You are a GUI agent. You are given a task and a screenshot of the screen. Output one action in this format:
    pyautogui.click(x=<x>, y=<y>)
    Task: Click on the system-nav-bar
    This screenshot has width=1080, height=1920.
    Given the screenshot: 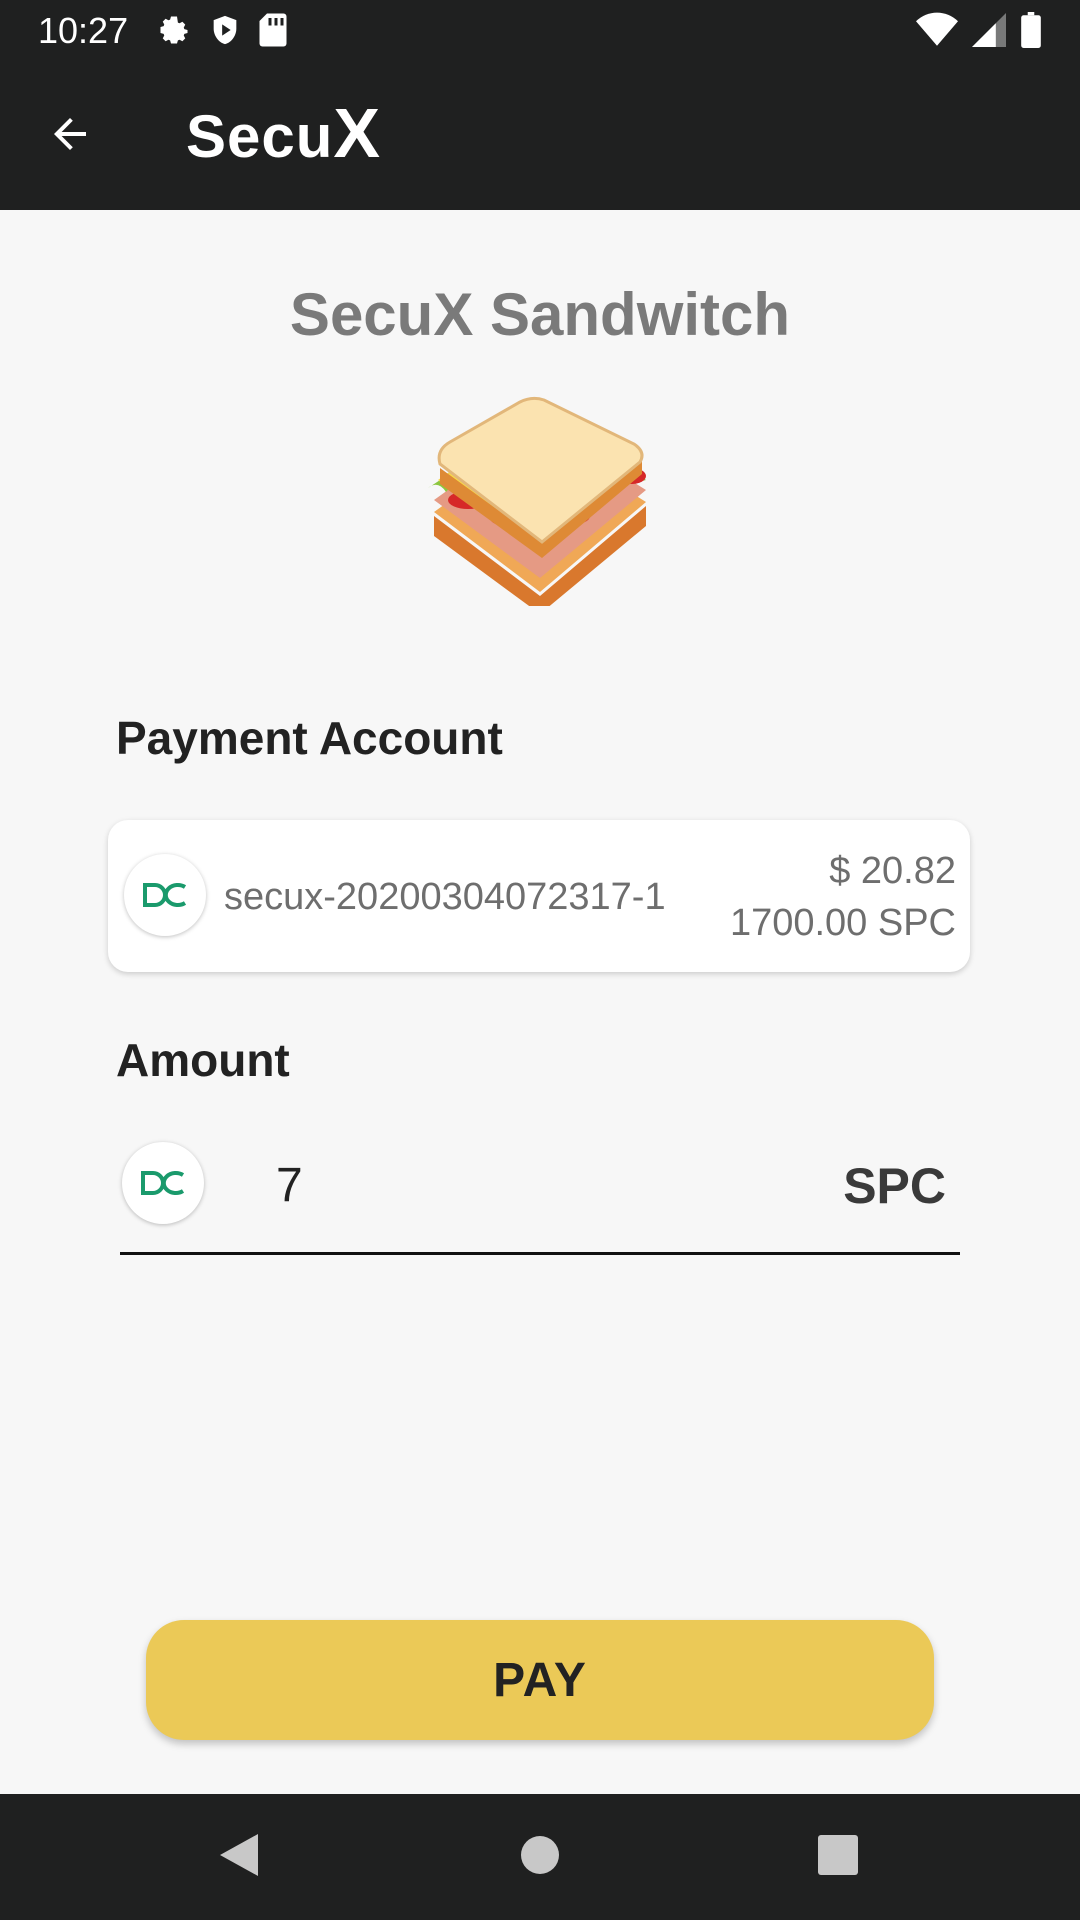 What is the action you would take?
    pyautogui.click(x=540, y=1857)
    